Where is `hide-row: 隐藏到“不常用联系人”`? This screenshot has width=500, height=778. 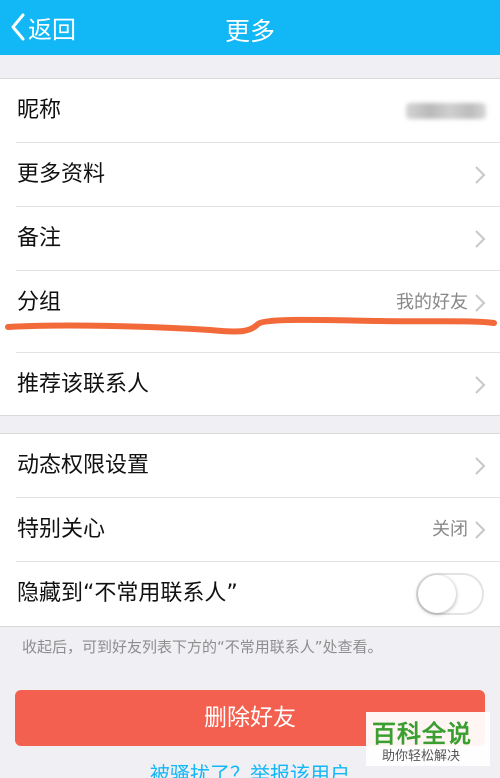 hide-row: 隐藏到“不常用联系人” is located at coordinates (250, 594).